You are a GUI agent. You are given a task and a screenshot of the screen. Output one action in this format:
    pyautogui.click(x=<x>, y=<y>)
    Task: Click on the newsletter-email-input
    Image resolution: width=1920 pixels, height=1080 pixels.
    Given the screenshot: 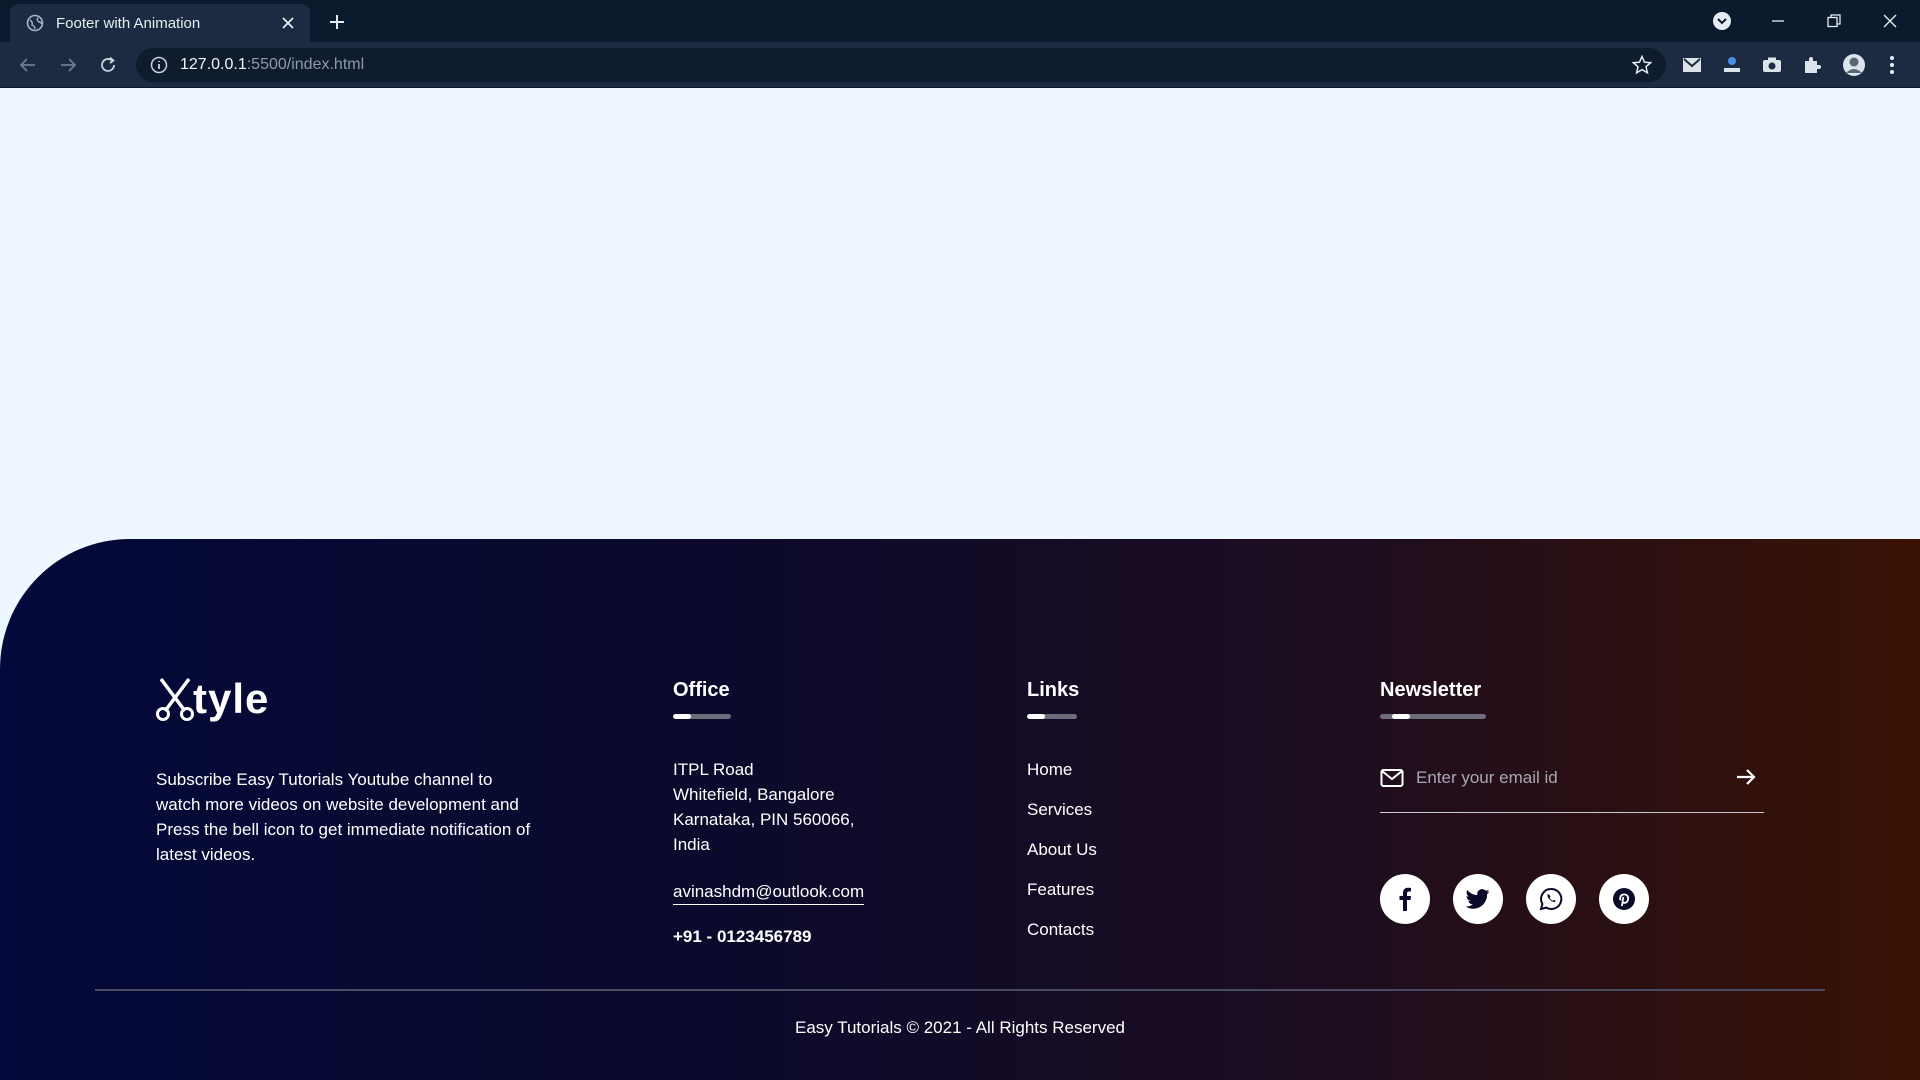 What is the action you would take?
    pyautogui.click(x=1575, y=777)
    